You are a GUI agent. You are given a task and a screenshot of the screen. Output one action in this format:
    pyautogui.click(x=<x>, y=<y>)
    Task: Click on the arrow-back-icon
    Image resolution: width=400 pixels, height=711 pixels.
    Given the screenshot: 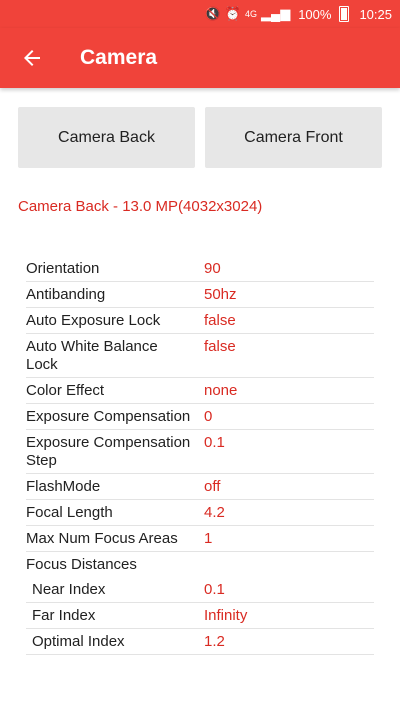 What is the action you would take?
    pyautogui.click(x=32, y=58)
    